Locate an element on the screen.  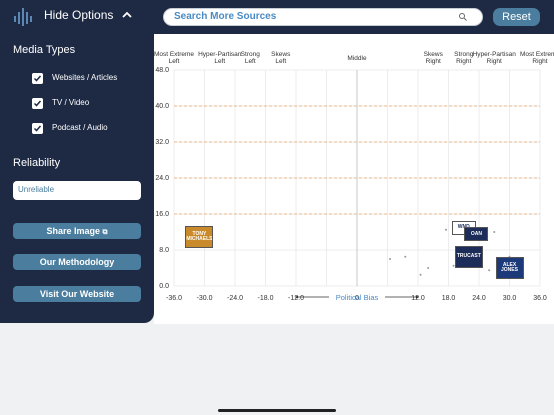
x-tick-label: -18.0 is located at coordinates (266, 298).